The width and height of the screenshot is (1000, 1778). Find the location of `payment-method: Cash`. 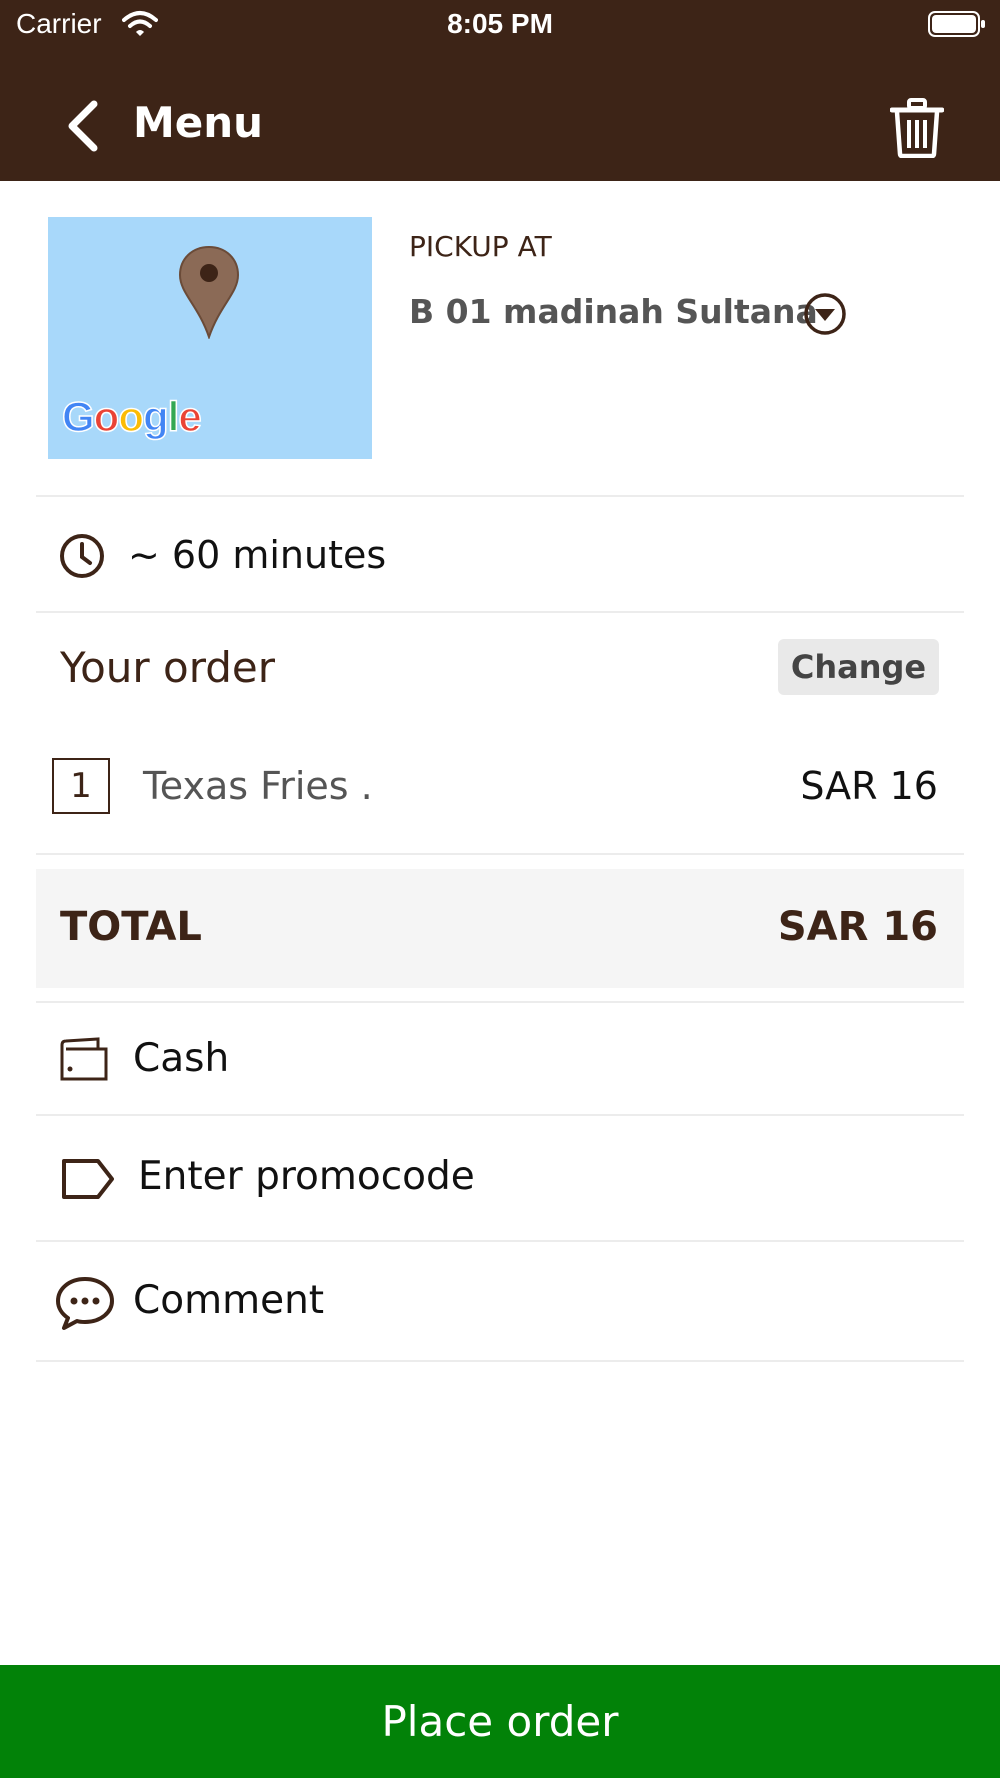

payment-method: Cash is located at coordinates (181, 1058).